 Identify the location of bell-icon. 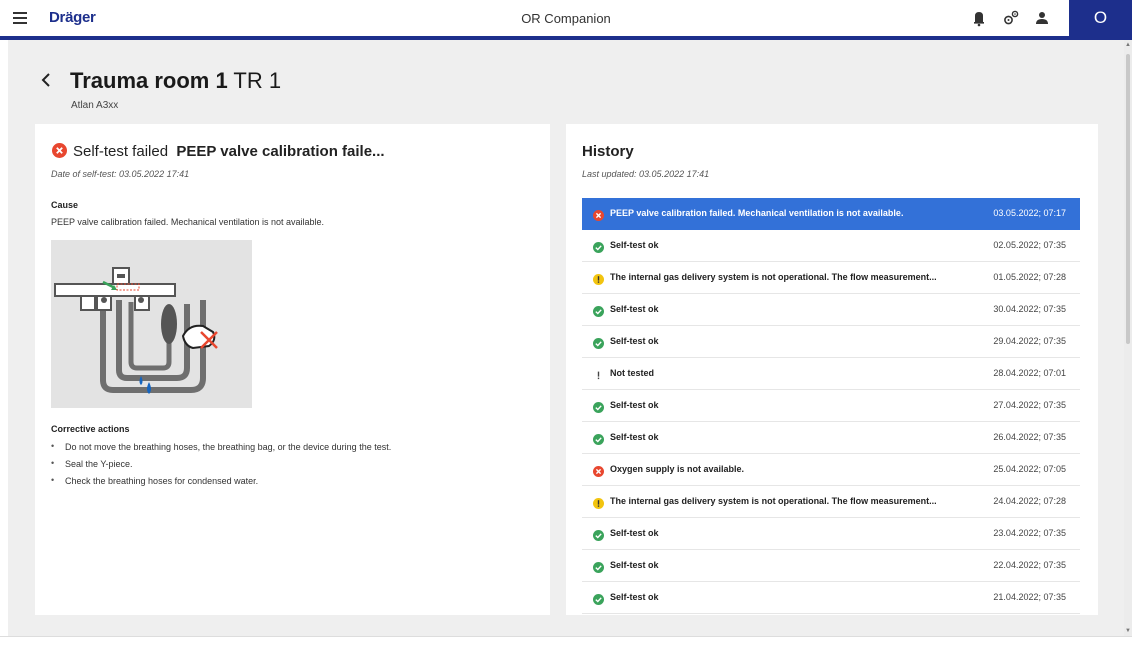
(979, 18).